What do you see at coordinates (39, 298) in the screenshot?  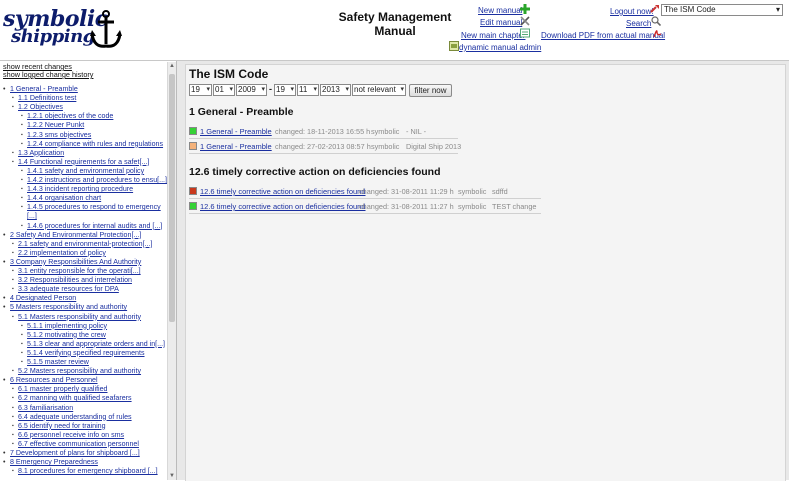 I see `tree-item: 4 Designated Person` at bounding box center [39, 298].